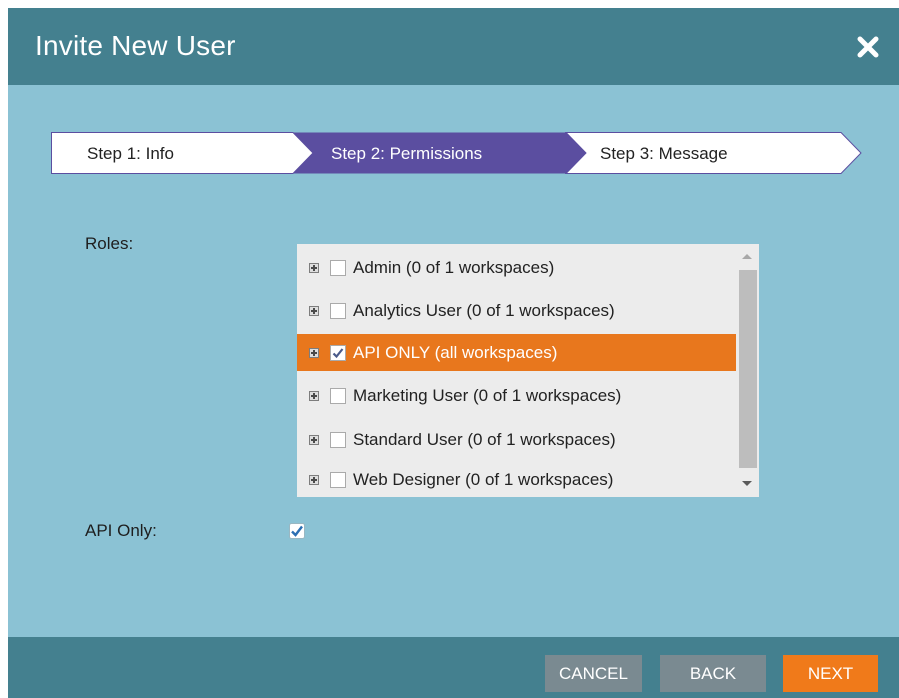 This screenshot has width=899, height=698. I want to click on role-item-label: Admin (0 of 1 workspaces), so click(454, 267).